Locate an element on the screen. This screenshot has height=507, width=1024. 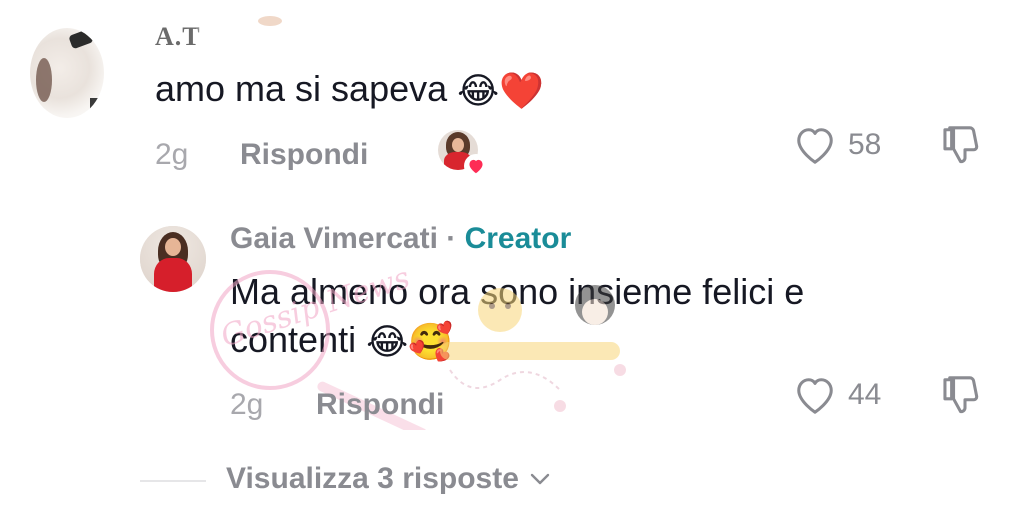
like-count: 58 is located at coordinates (865, 144).